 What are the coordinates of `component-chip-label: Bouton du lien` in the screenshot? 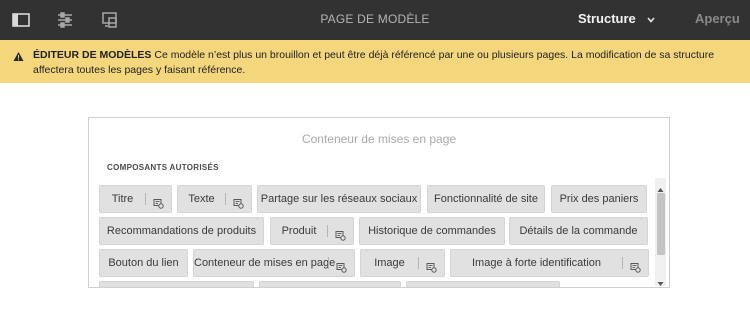 It's located at (143, 263).